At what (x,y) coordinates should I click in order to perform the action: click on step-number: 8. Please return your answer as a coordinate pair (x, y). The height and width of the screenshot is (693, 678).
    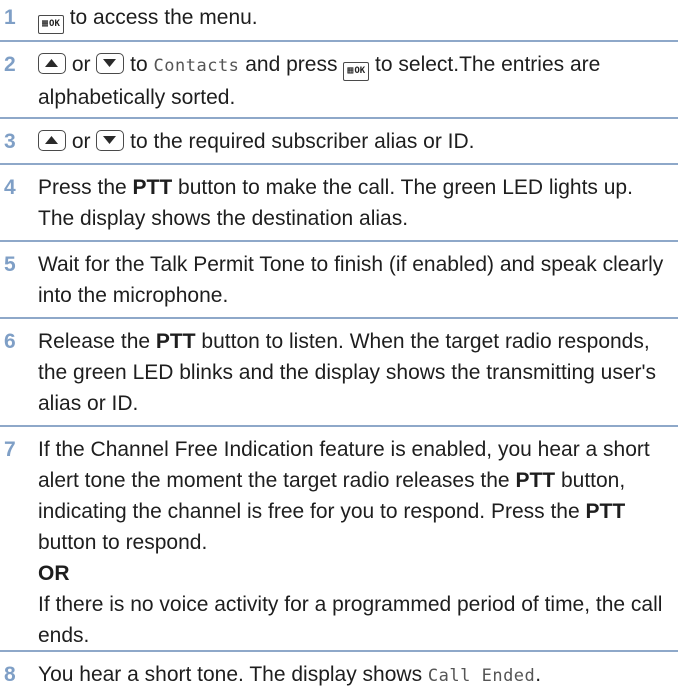
    Looking at the image, I should click on (10, 674).